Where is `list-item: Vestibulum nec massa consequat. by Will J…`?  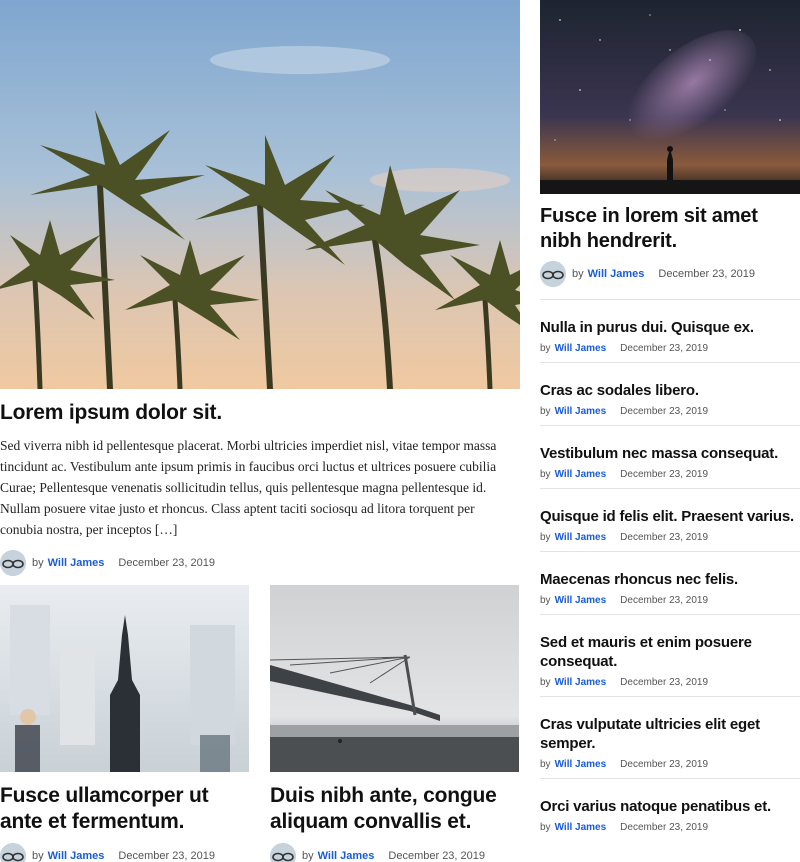
list-item: Vestibulum nec massa consequat. by Will J… is located at coordinates (670, 456).